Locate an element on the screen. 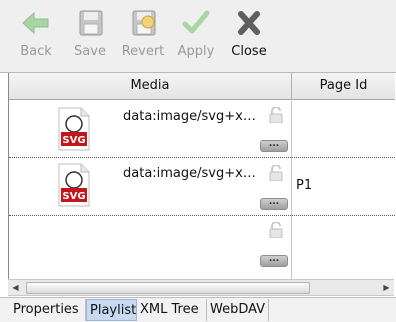 The width and height of the screenshot is (396, 322). back-label: Back is located at coordinates (36, 51).